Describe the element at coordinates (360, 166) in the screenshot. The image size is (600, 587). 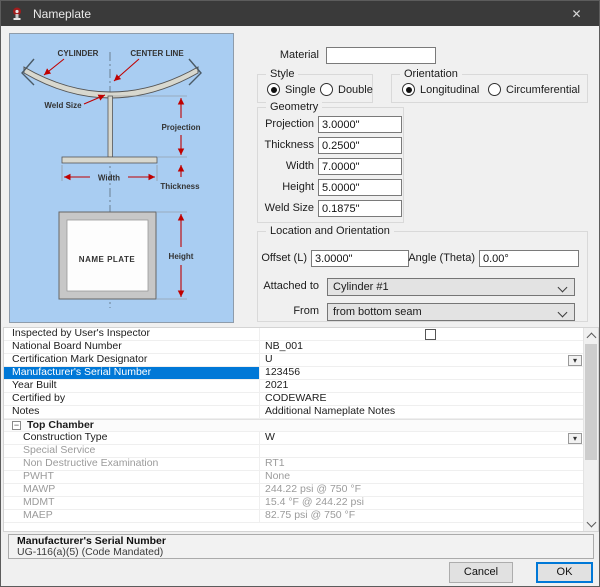
I see `width-input` at that location.